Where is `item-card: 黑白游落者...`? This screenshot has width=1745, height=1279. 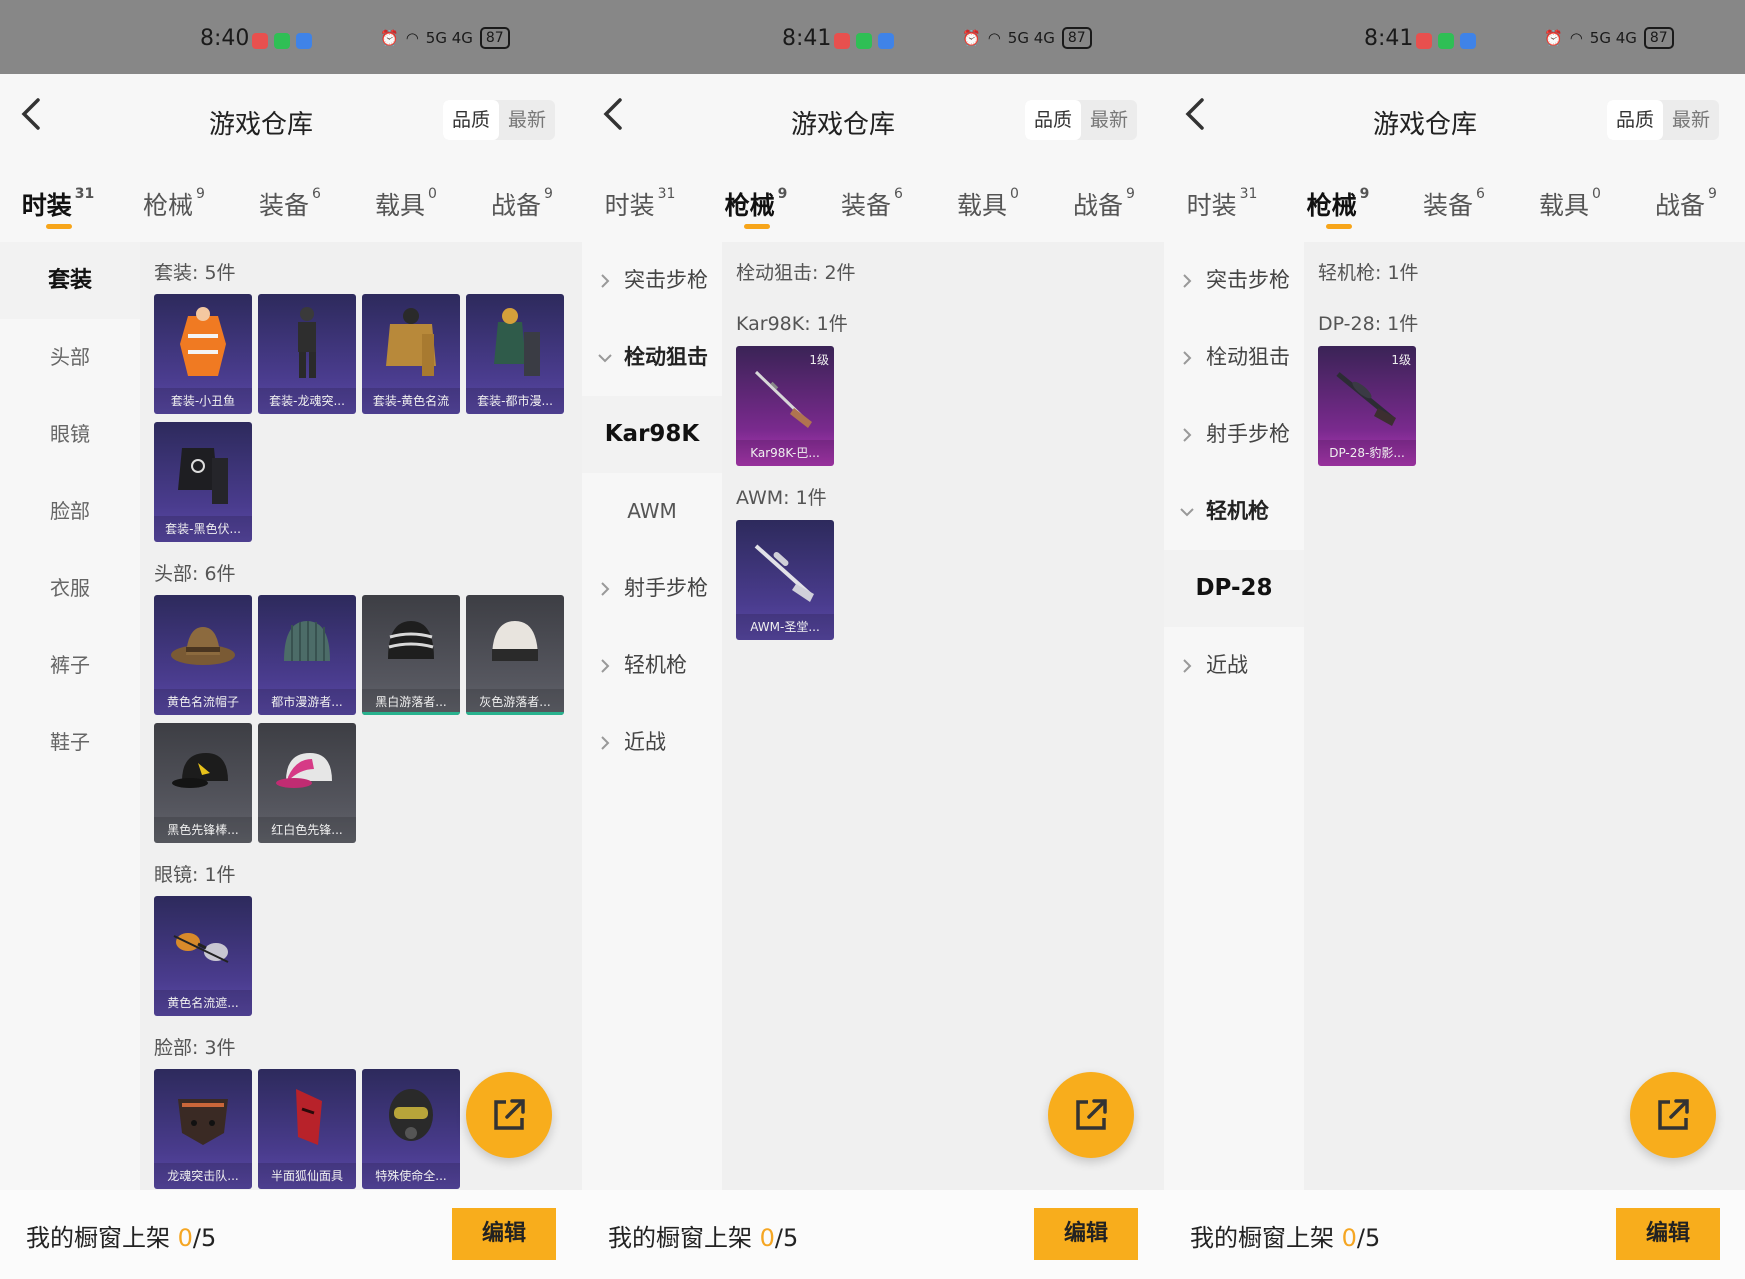
item-card: 黑白游落者... is located at coordinates (411, 655).